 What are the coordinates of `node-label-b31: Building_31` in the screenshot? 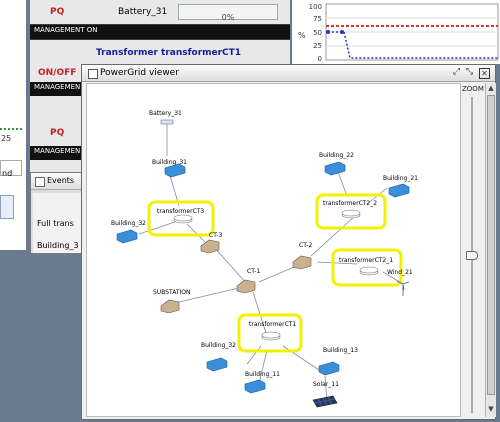 It's located at (169, 162).